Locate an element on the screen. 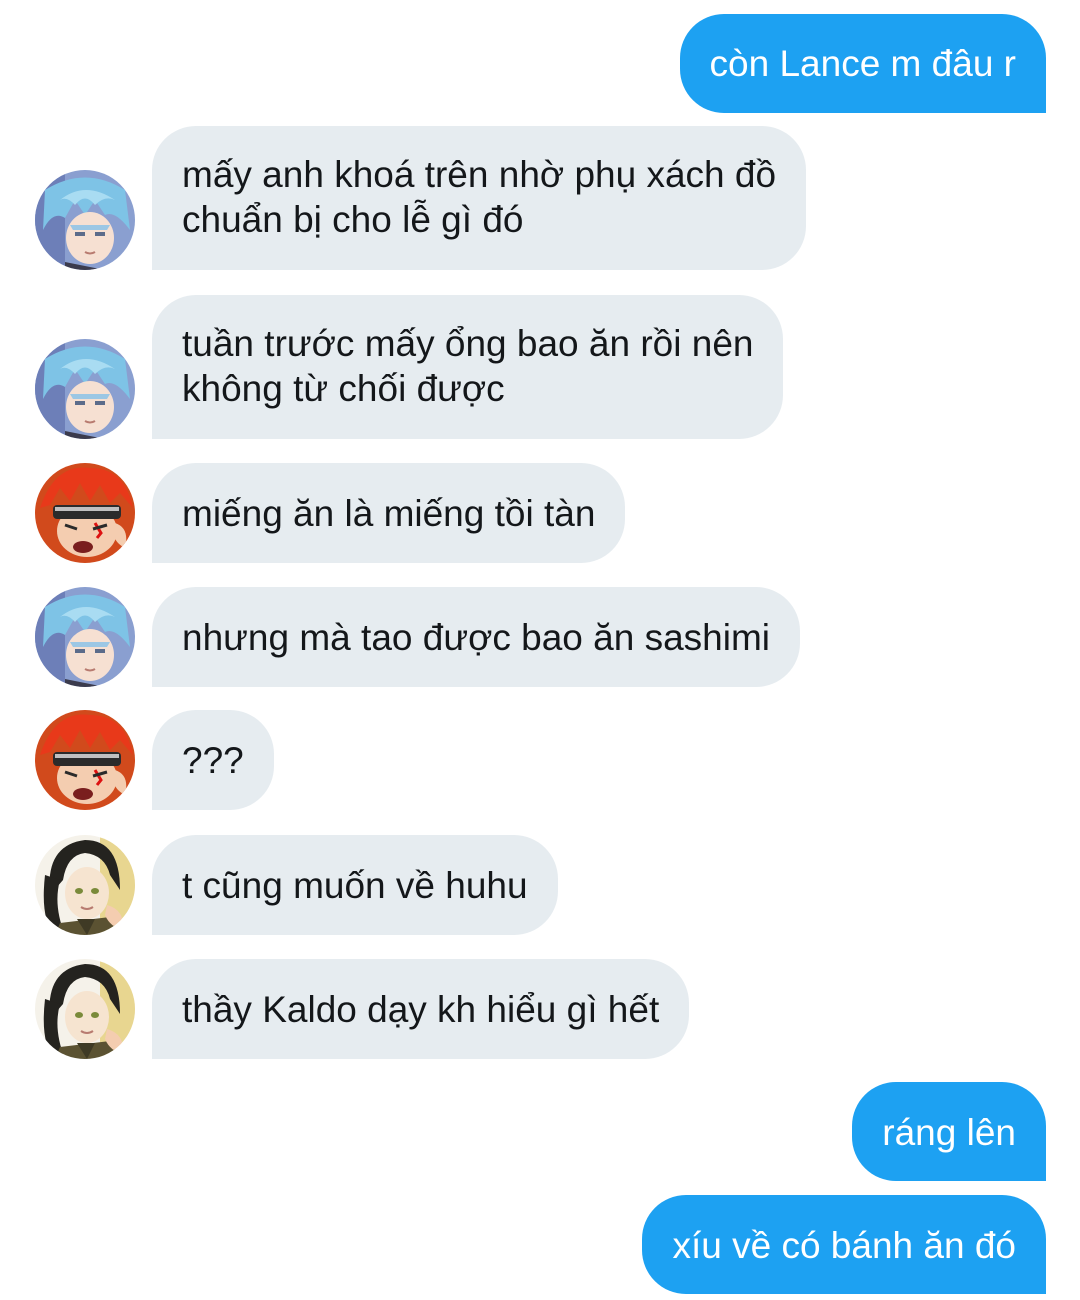 The image size is (1080, 1300). message-text-line: chuẩn bị cho lễ gì đó is located at coordinates (353, 219).